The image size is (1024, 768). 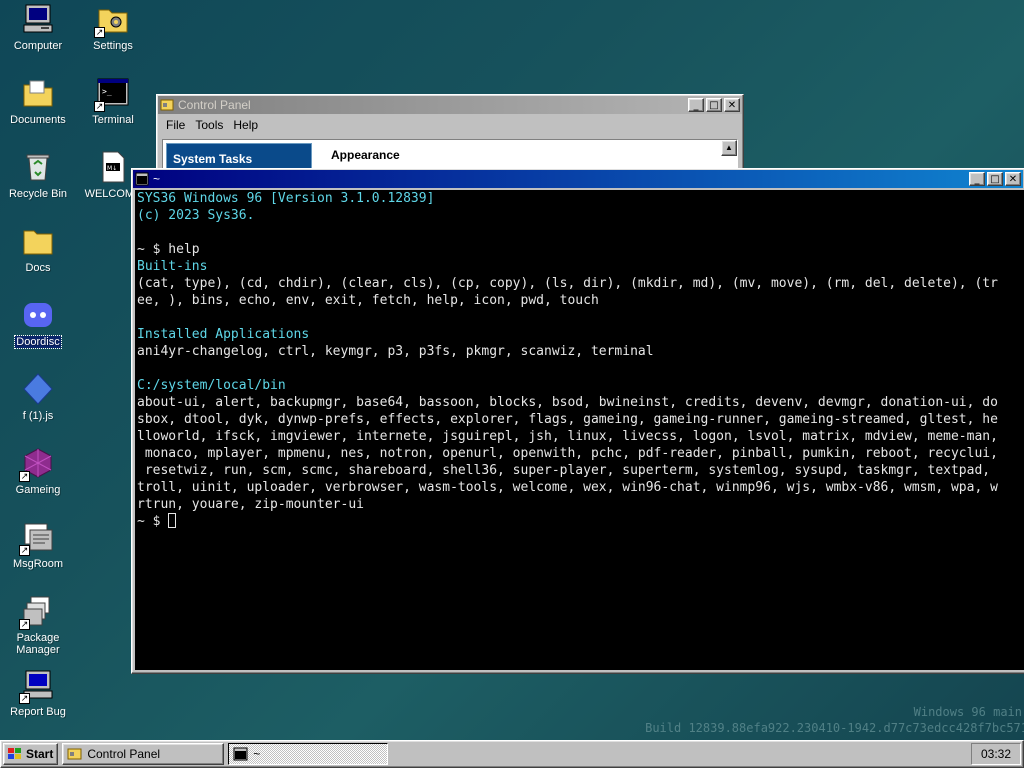 I want to click on terminal-line: rtrun, youare, zip-mounter-ui, so click(x=250, y=504).